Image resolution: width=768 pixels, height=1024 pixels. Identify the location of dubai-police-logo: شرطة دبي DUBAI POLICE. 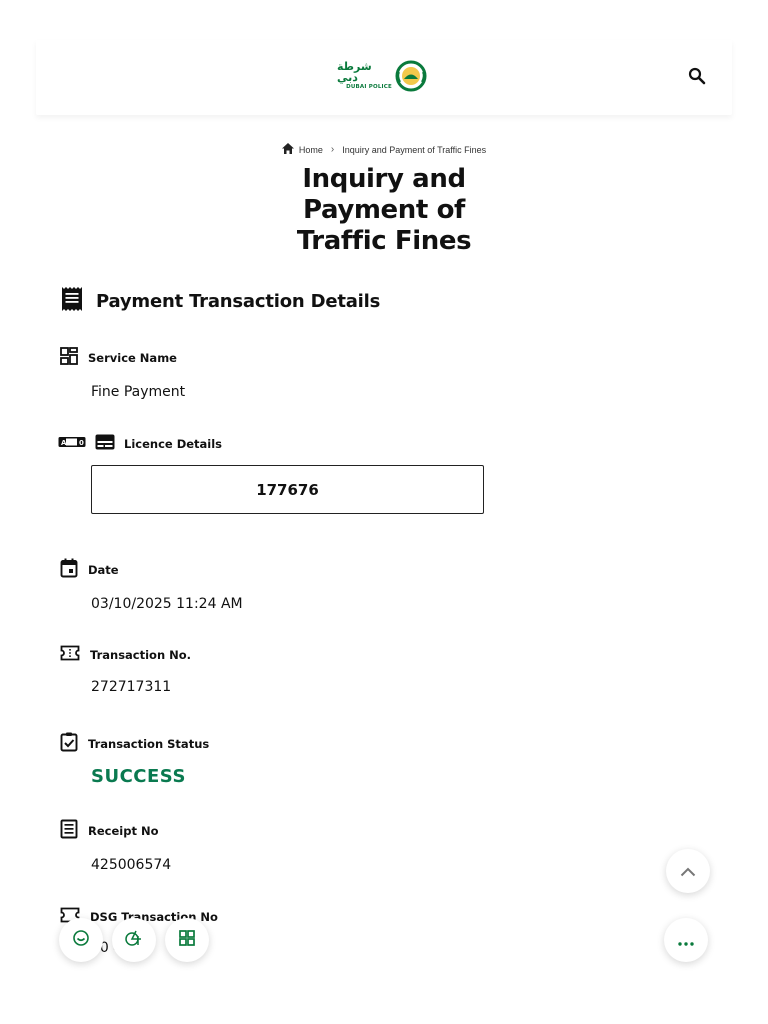
(382, 76).